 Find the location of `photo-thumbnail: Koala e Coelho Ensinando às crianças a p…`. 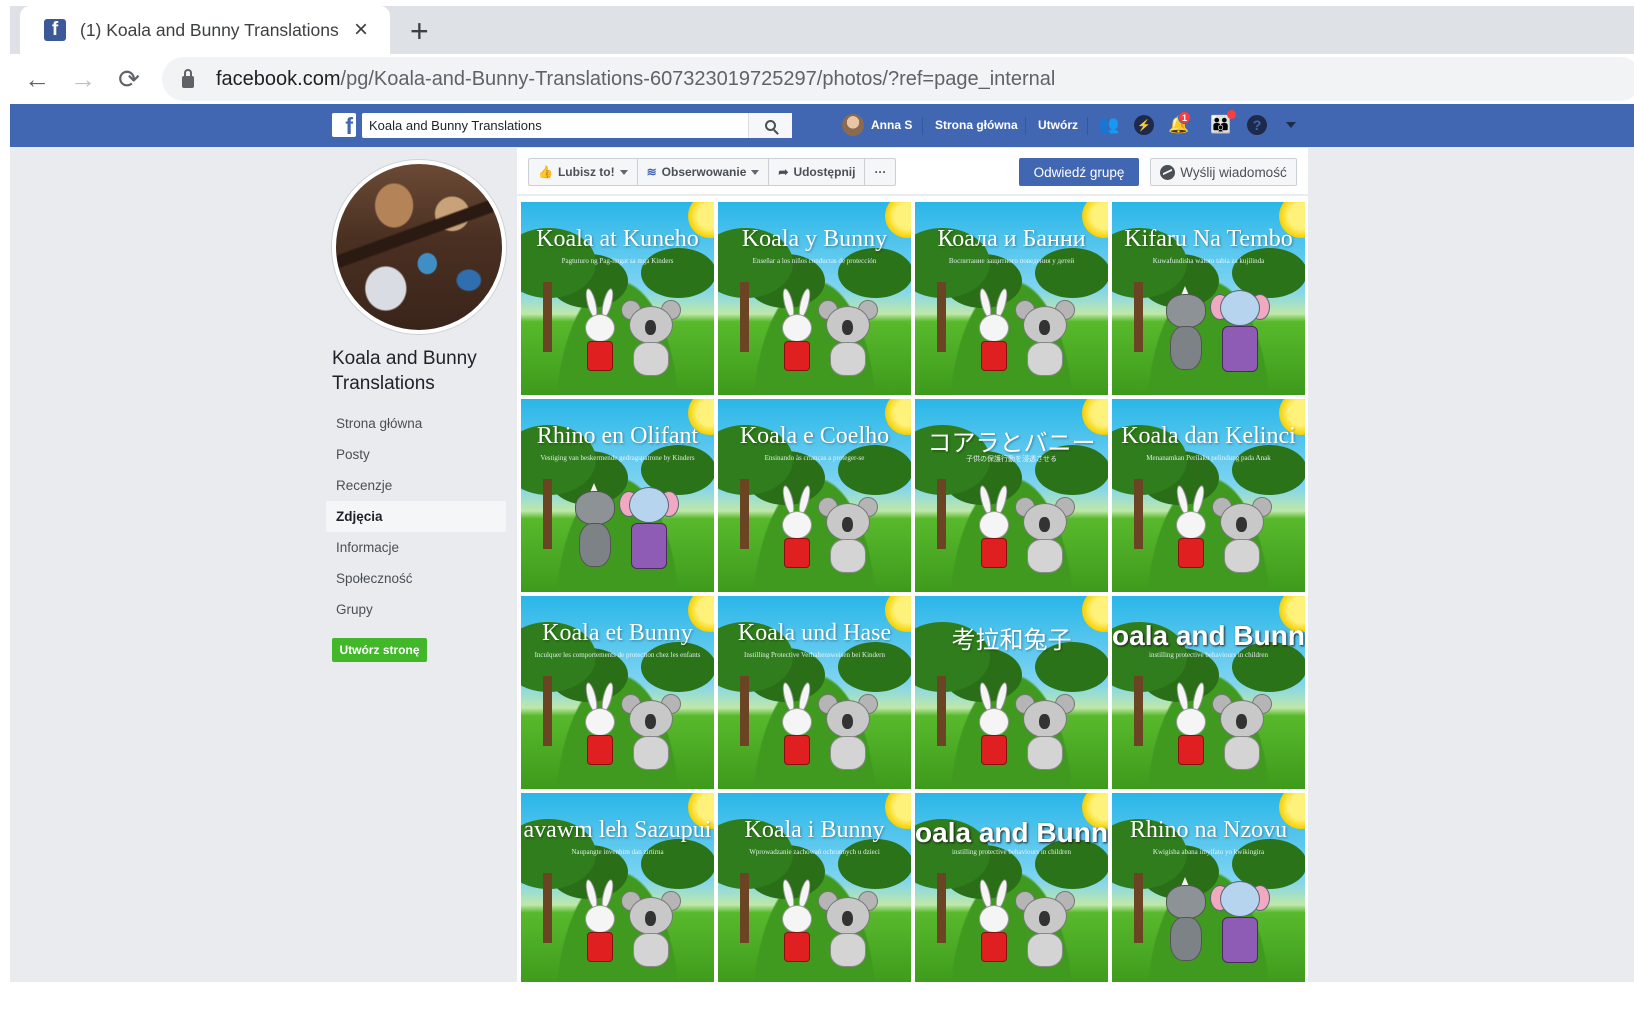

photo-thumbnail: Koala e Coelho Ensinando às crianças a p… is located at coordinates (814, 495).